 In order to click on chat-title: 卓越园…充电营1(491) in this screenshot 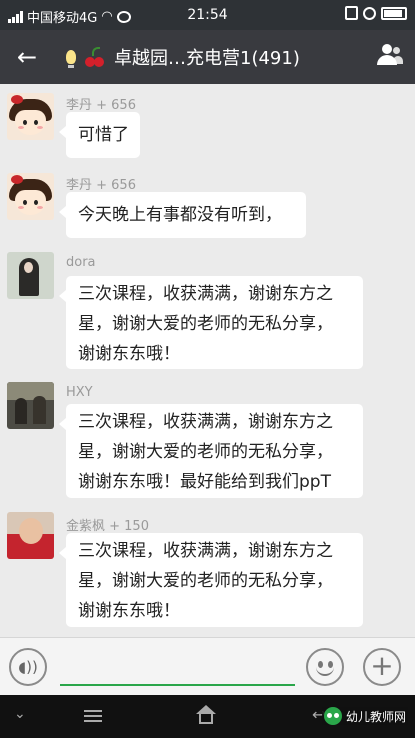, I will do `click(207, 58)`.